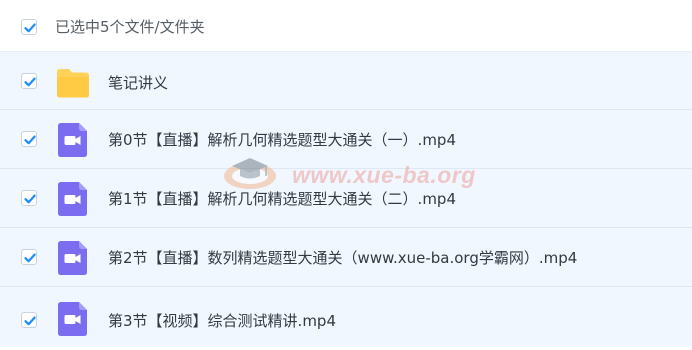  I want to click on select-all-checkbox, so click(29, 27).